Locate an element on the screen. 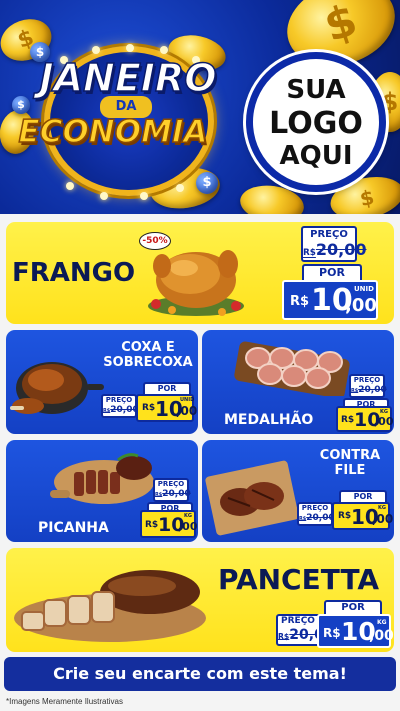  product-name: PICANHA is located at coordinates (73, 528).